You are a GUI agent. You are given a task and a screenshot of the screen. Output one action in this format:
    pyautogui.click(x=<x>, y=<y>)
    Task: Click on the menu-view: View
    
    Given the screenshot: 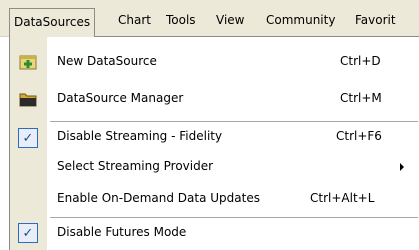 What is the action you would take?
    pyautogui.click(x=230, y=20)
    